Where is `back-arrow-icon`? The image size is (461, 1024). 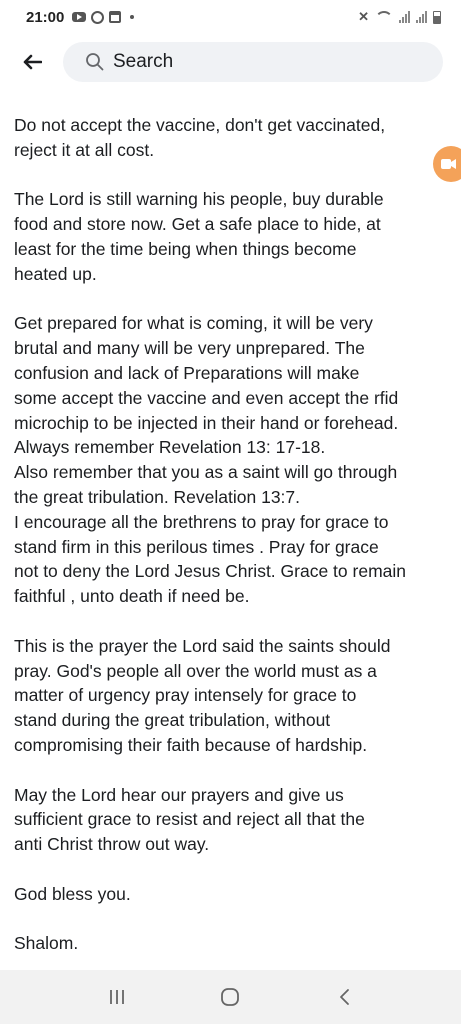
back-arrow-icon is located at coordinates (32, 62).